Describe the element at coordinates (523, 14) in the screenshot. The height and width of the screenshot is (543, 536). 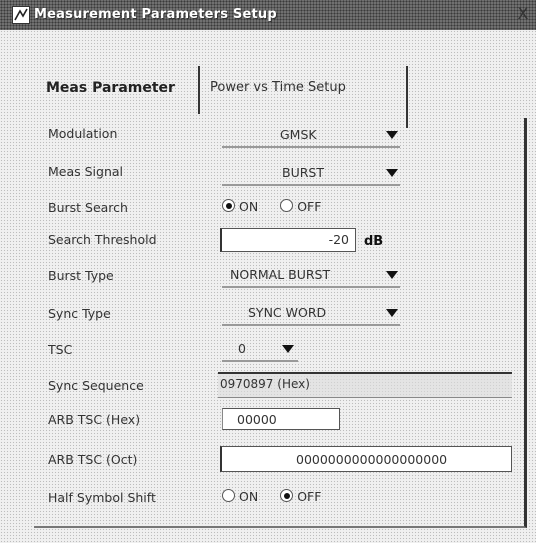
I see `close-icon: X` at that location.